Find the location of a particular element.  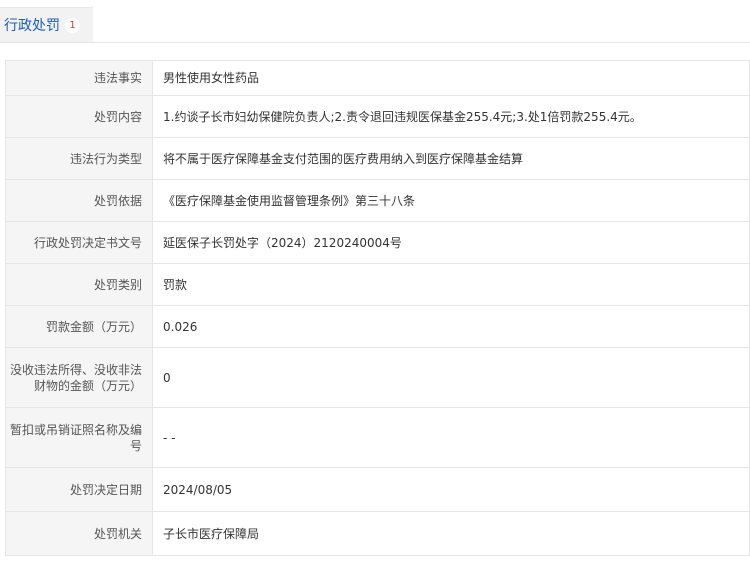

row-penalty-basis: 处罚依据 《医疗保障基金使用监督管理条例》第三十八条 is located at coordinates (377, 200).